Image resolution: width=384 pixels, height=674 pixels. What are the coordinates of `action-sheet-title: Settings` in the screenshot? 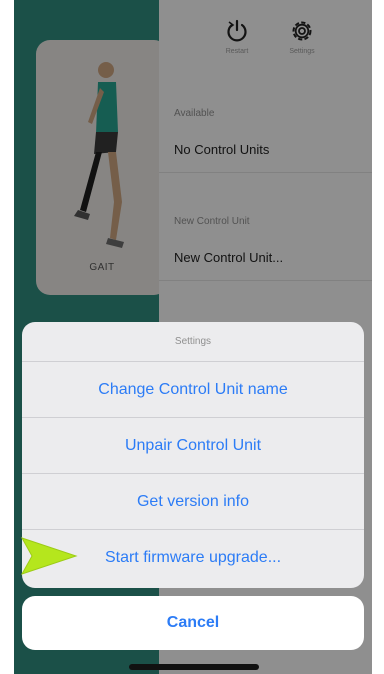 It's located at (193, 342).